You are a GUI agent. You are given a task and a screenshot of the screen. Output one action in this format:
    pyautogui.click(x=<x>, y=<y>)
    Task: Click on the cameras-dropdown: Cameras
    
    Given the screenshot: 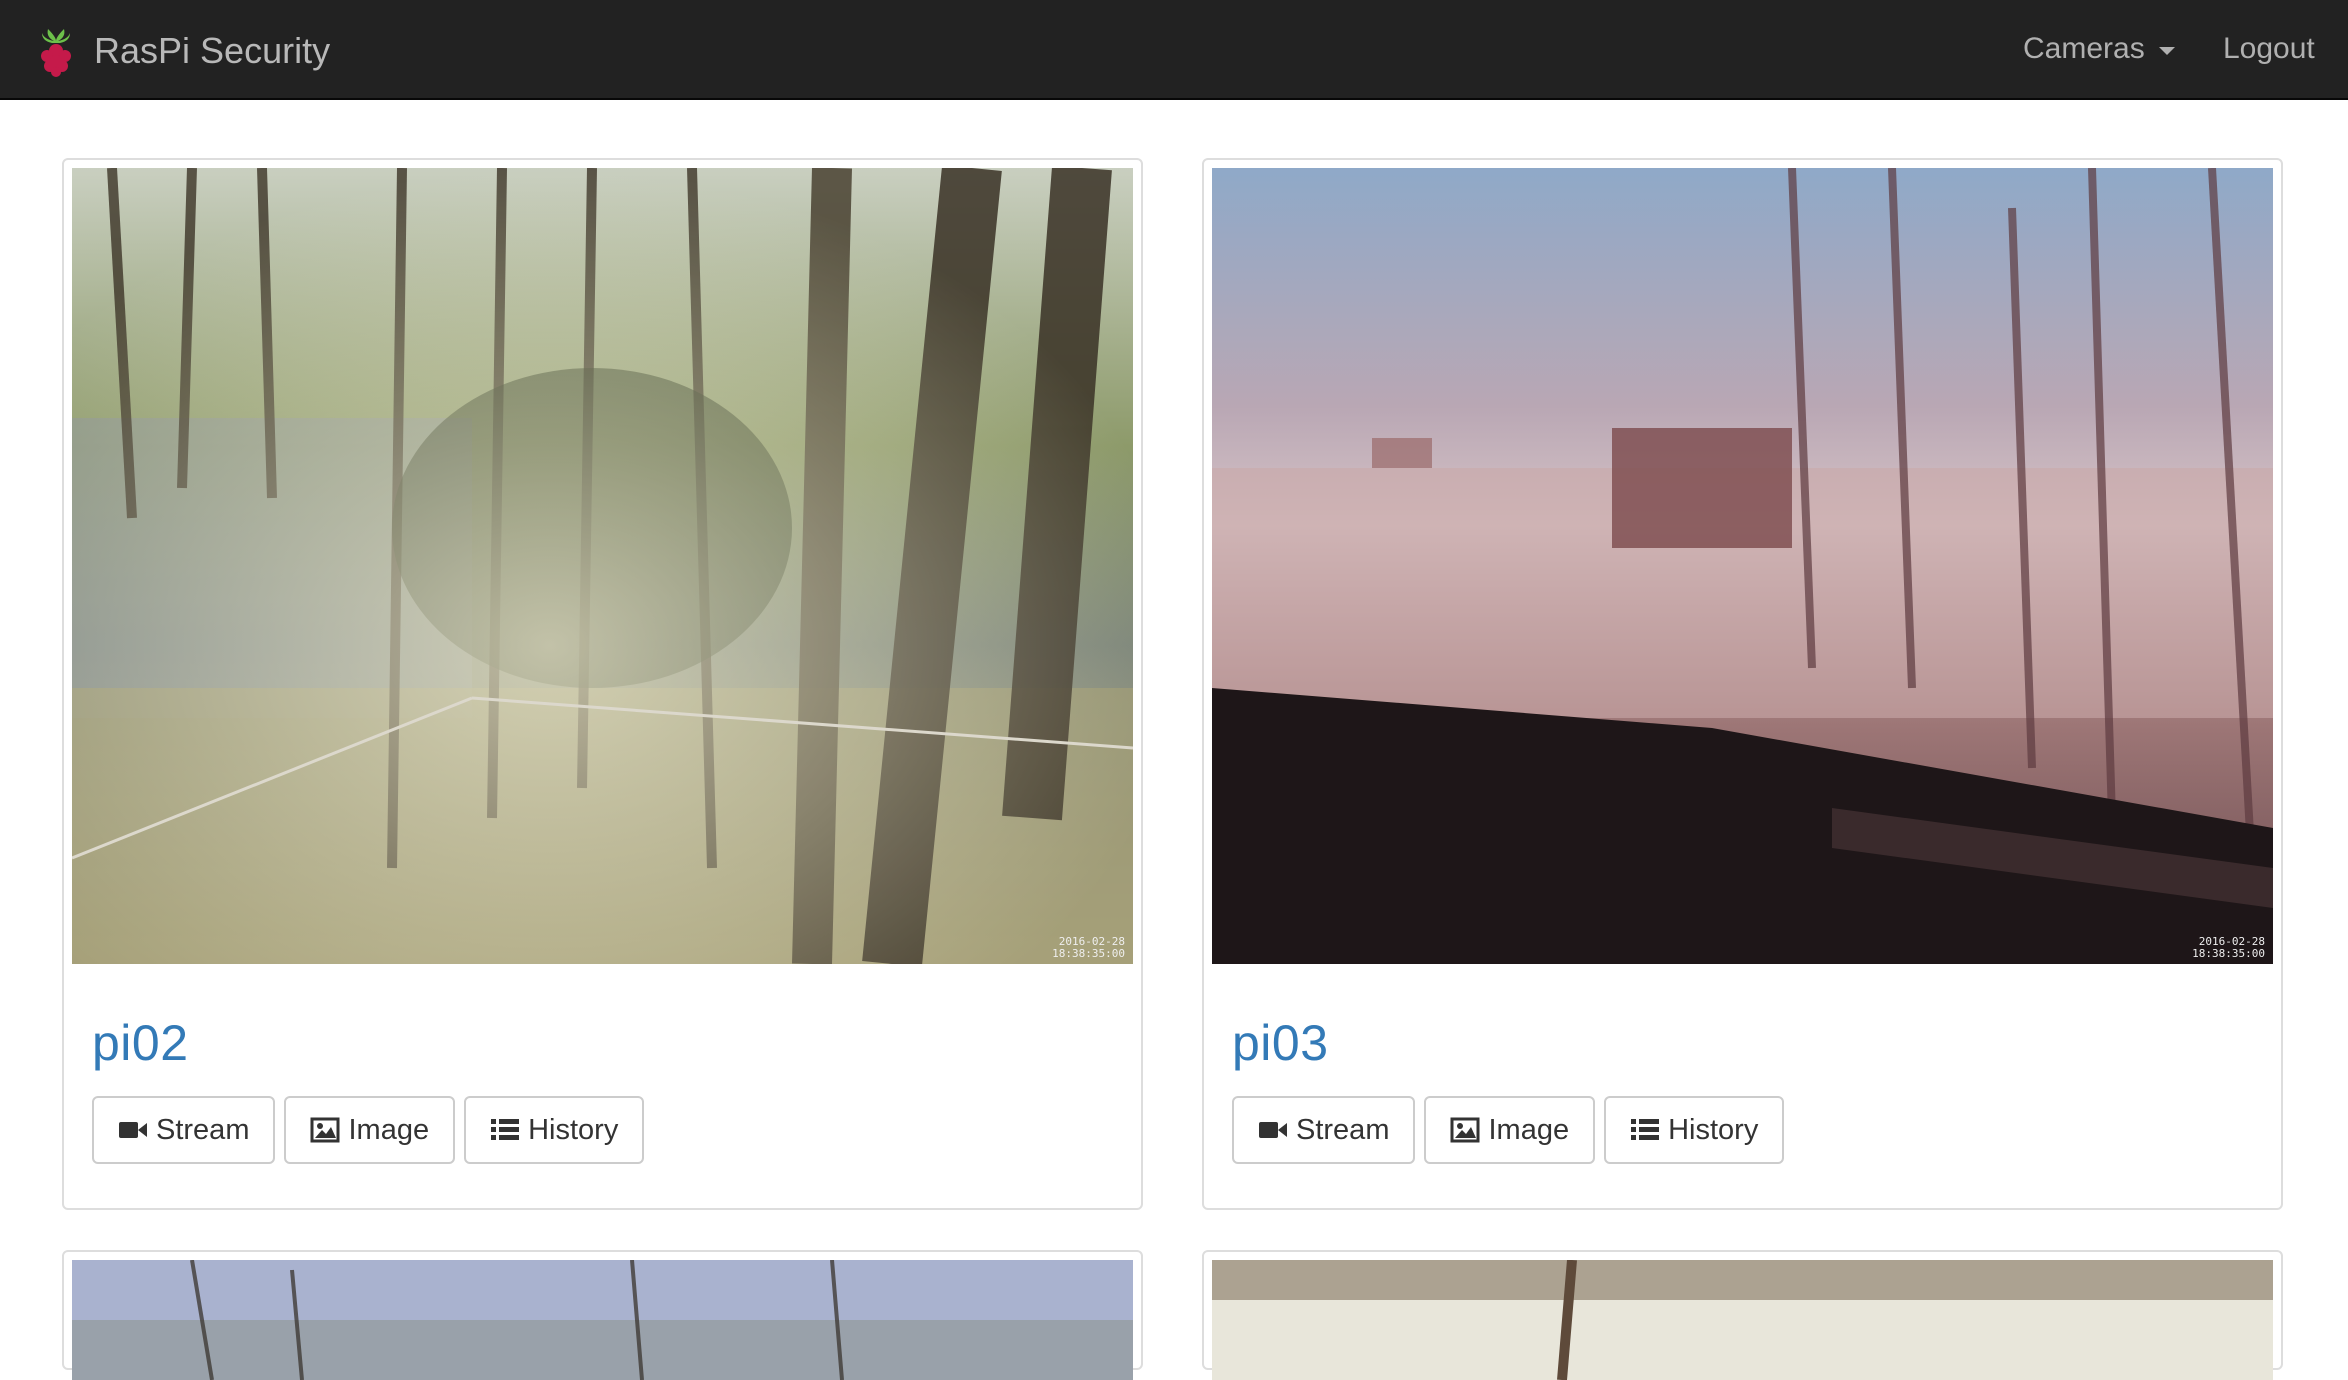 What is the action you would take?
    pyautogui.click(x=2099, y=49)
    